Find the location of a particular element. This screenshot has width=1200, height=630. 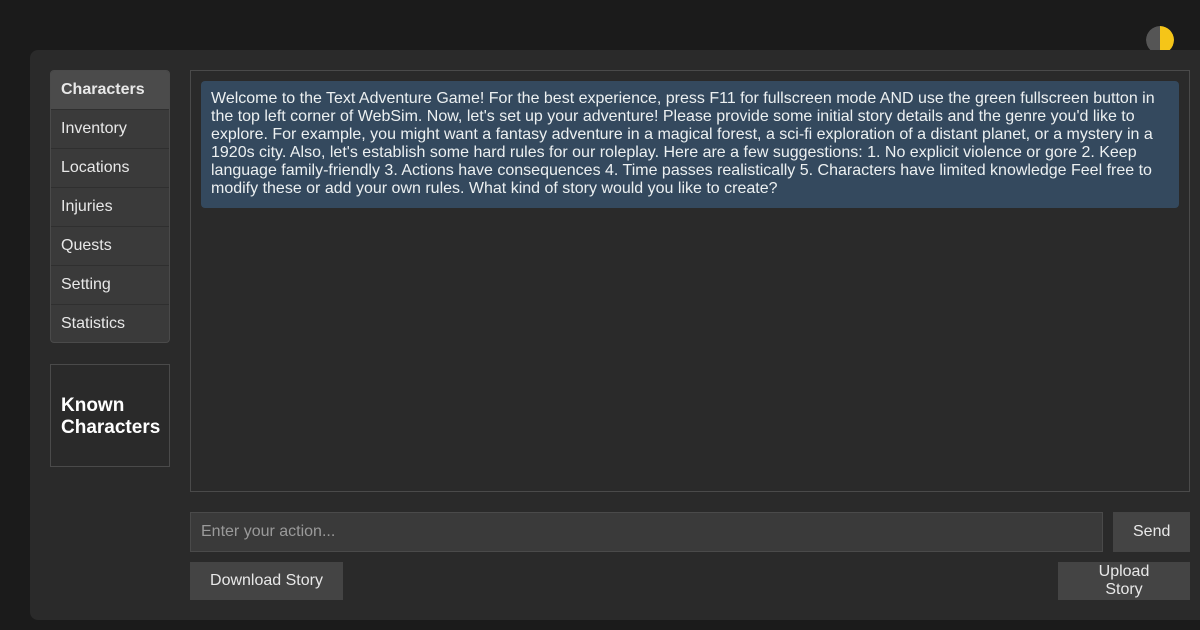

known-characters-panel: Known Characters is located at coordinates (110, 415).